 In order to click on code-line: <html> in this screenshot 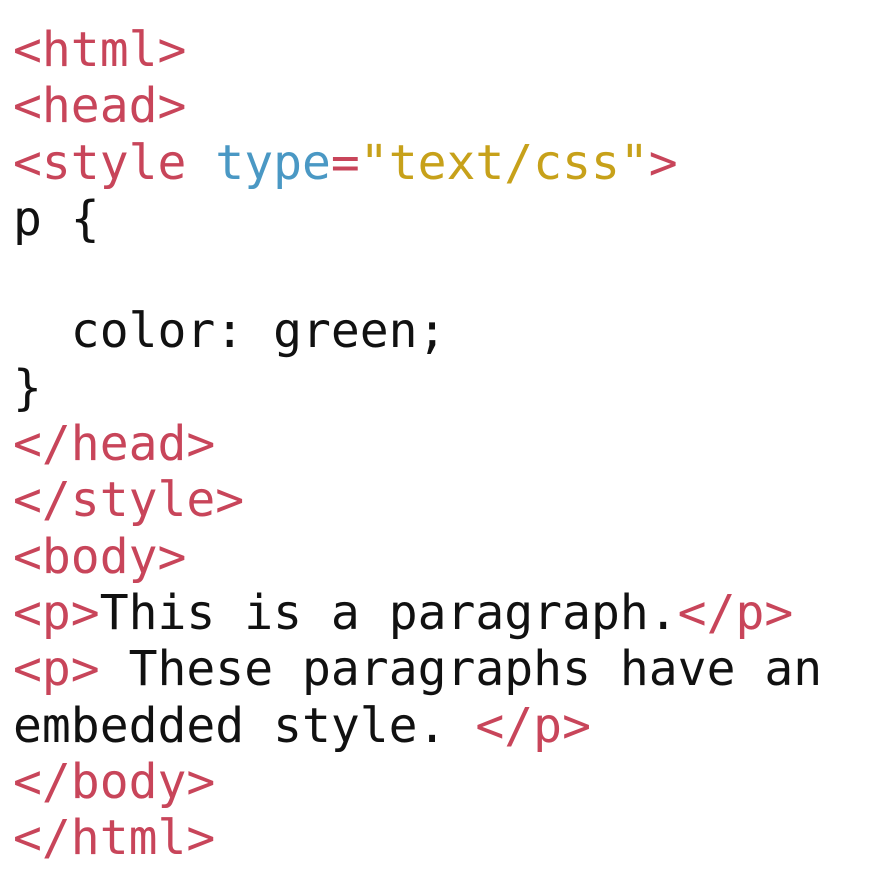, I will do `click(445, 50)`.